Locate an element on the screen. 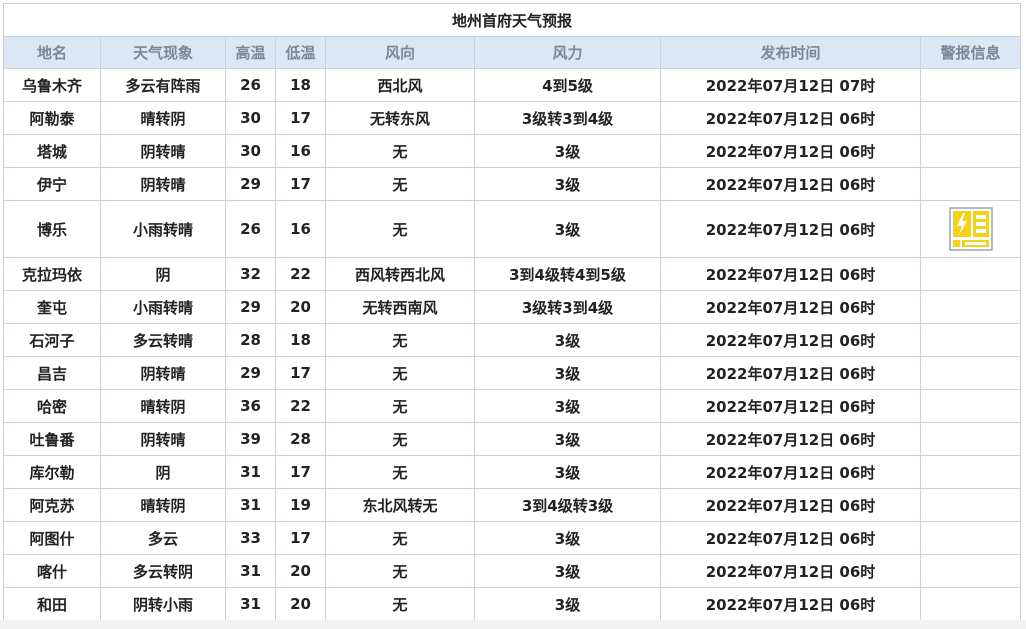 Image resolution: width=1026 pixels, height=629 pixels. table-row: 乌鲁木齐 多云有阵雨 26 18 西北风 4到5级 2022年07月12日 07时 is located at coordinates (512, 85).